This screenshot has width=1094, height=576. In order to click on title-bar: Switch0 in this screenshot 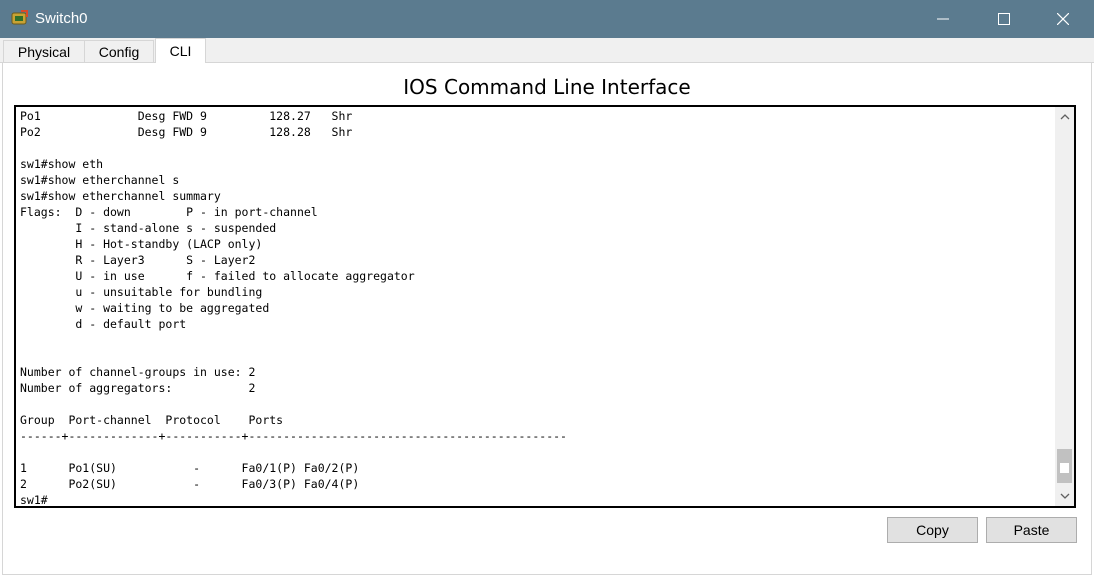, I will do `click(547, 19)`.